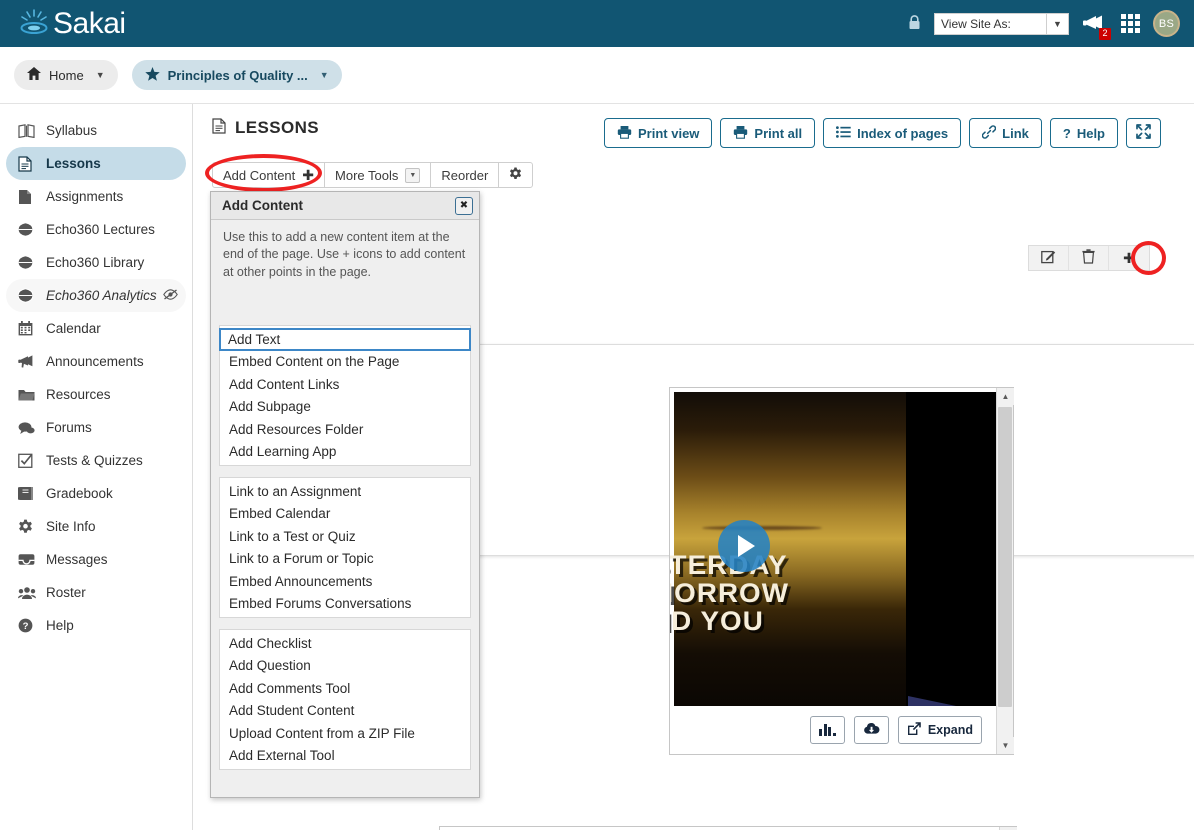  What do you see at coordinates (1143, 133) in the screenshot?
I see `expand-fullscreen-button` at bounding box center [1143, 133].